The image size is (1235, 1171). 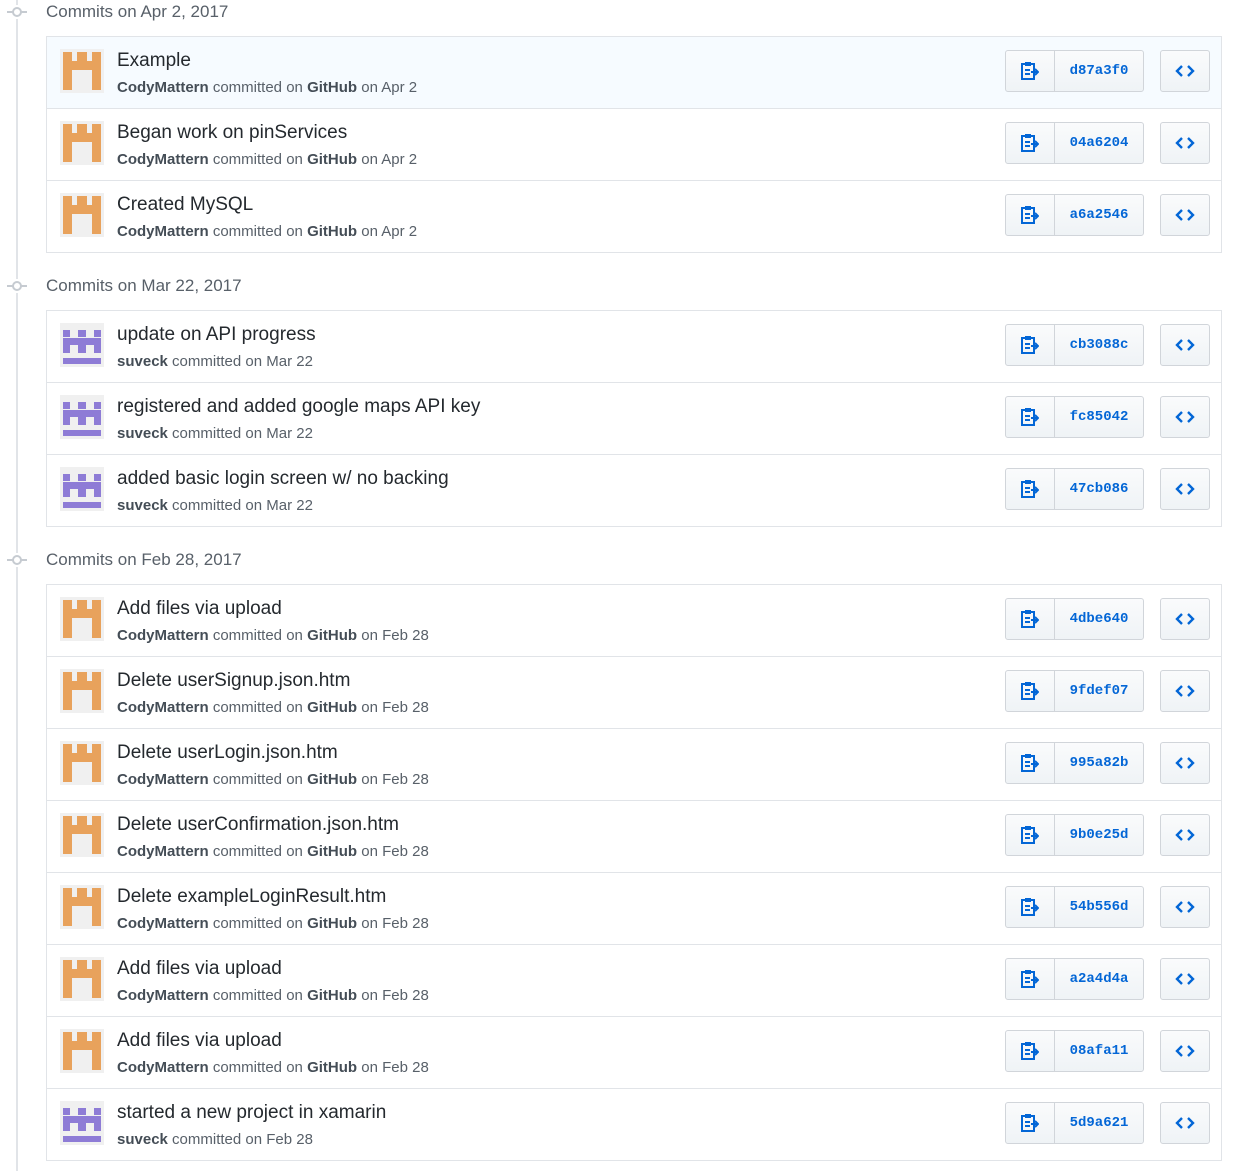 I want to click on commit-message-link: started a new project in xamarin, so click(x=251, y=1113).